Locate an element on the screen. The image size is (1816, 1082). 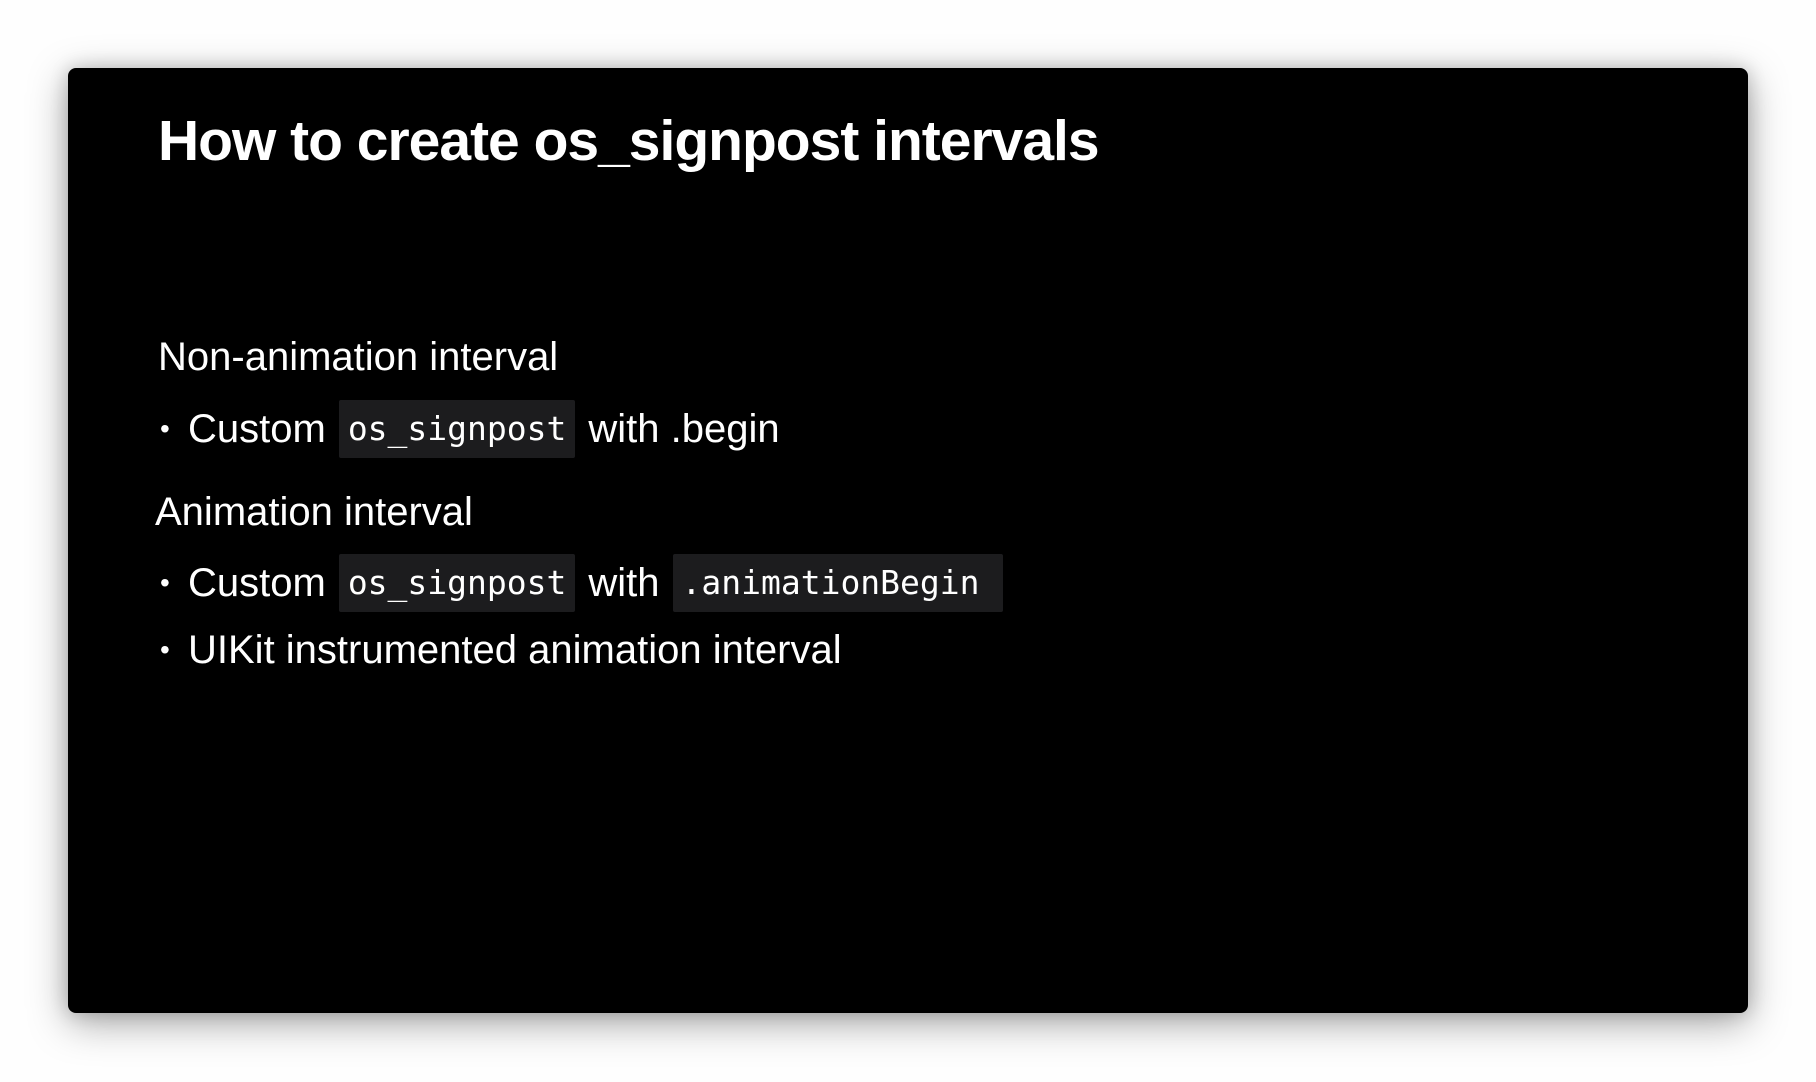
bullet-suffix: with .begin is located at coordinates (684, 428).